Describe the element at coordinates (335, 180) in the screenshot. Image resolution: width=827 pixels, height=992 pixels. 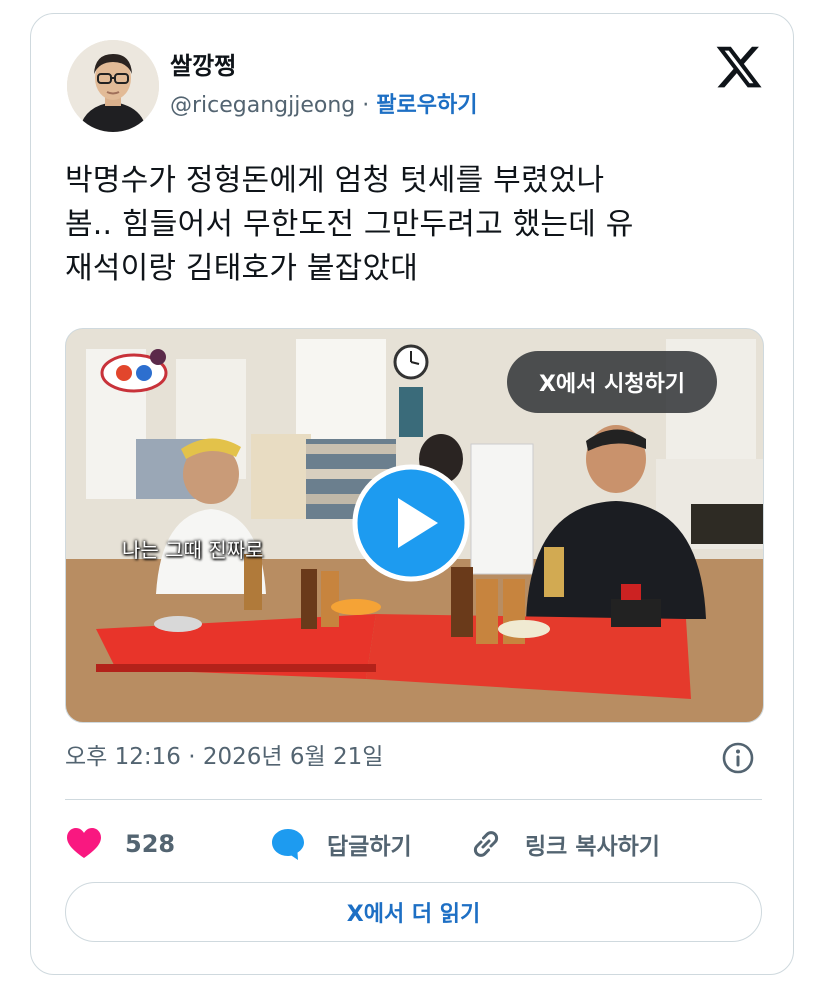
I see `tweet-text-line: 박명수가 정형돈에게 엄청 텃세를 부렸었나` at that location.